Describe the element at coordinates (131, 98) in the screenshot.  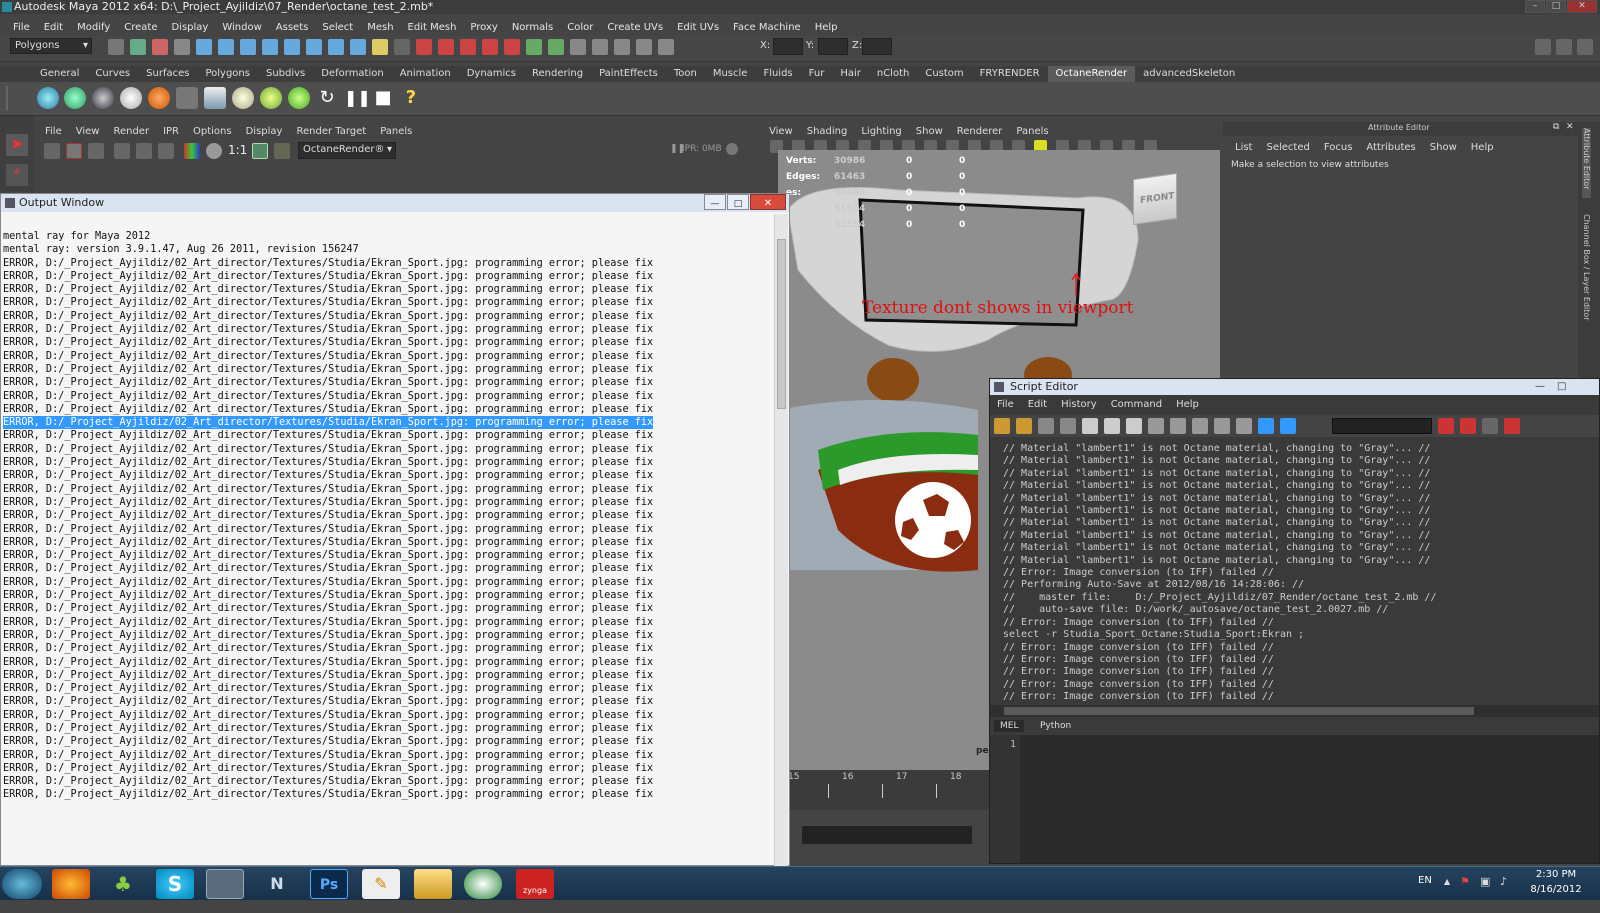
I see `octane-settings-icon` at that location.